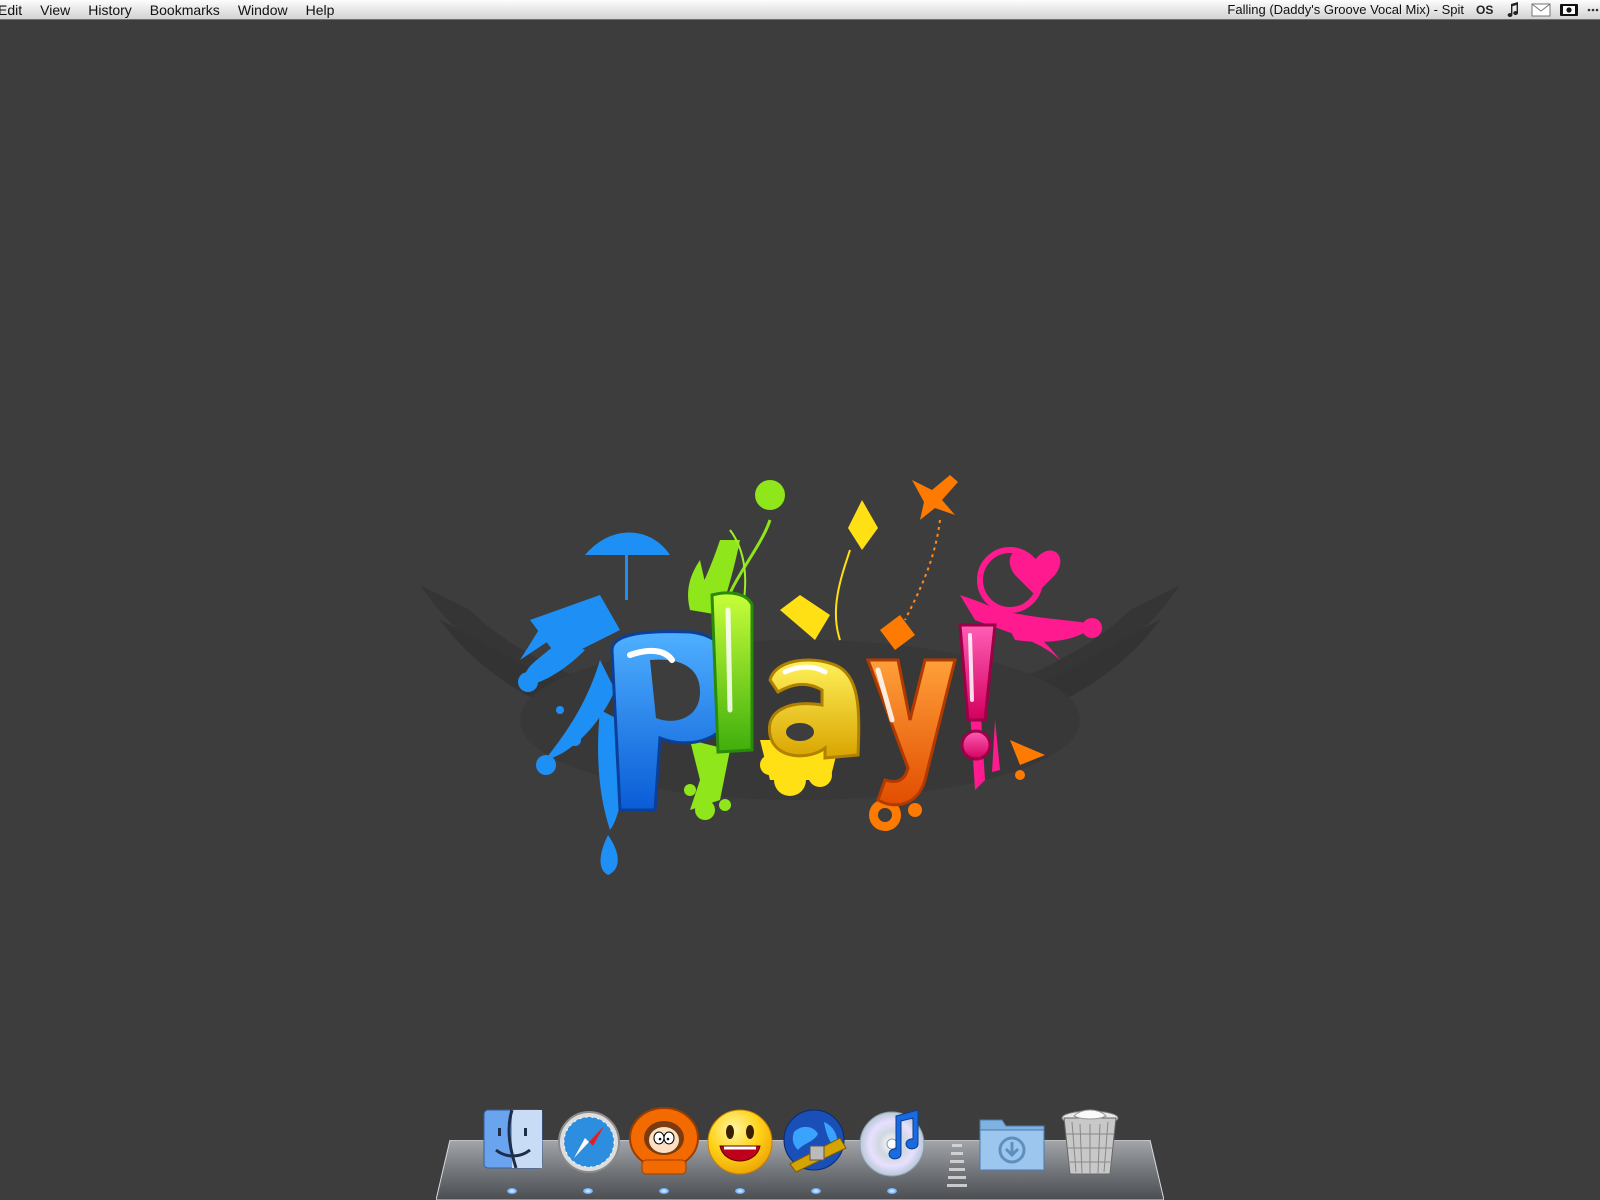 The image size is (1600, 1200). Describe the element at coordinates (892, 1141) in the screenshot. I see `itunes-cd-icon` at that location.